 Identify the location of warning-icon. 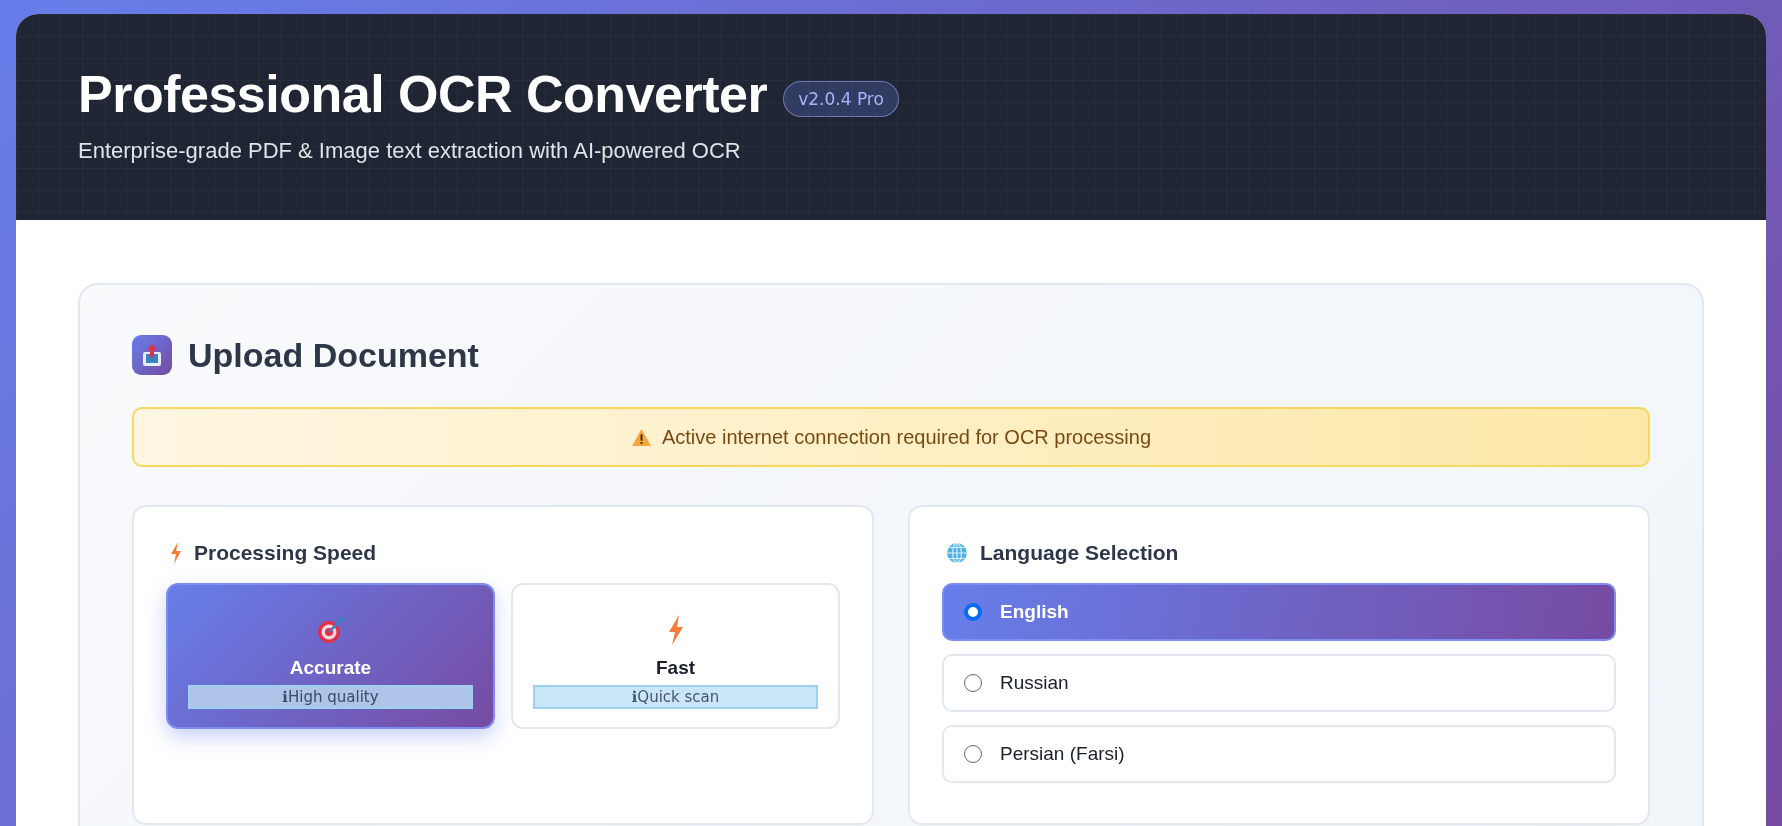
(641, 437).